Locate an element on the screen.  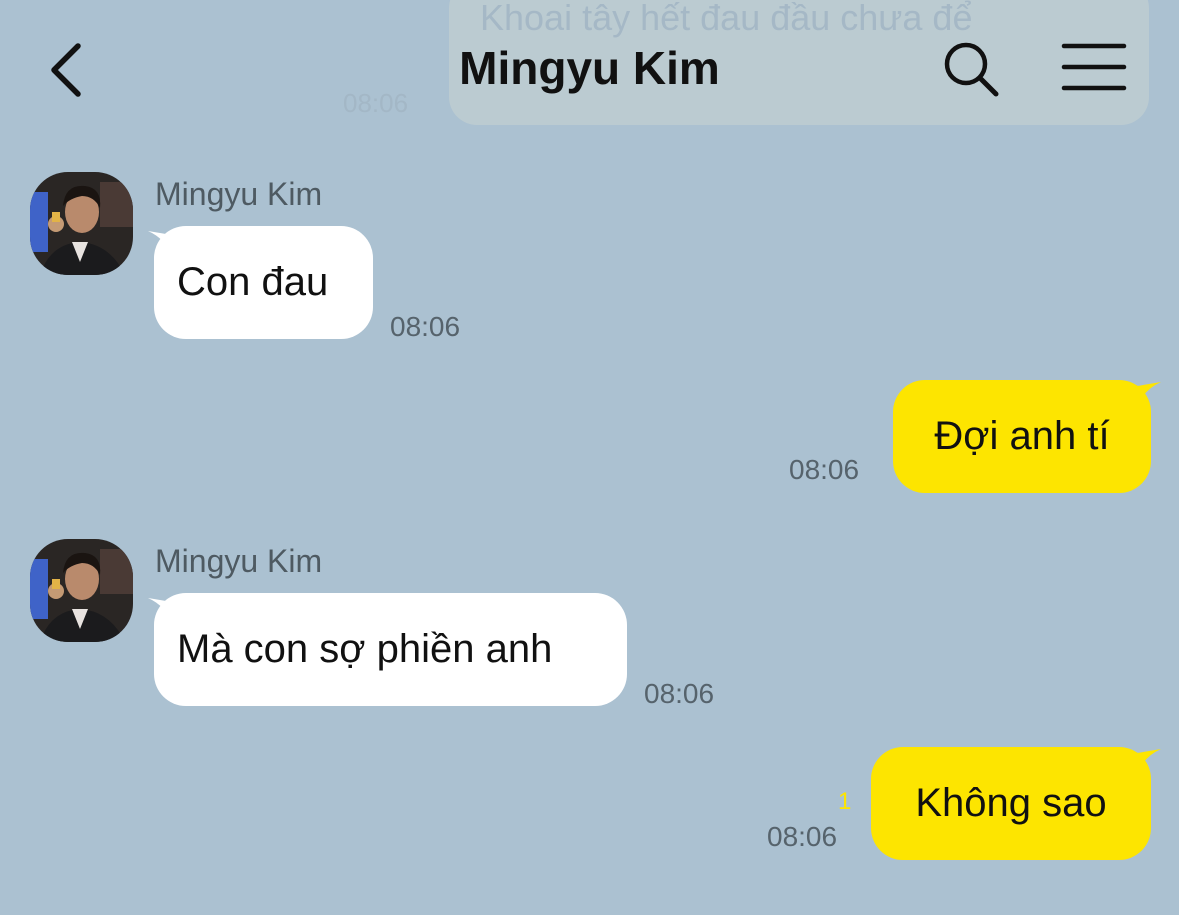
search-icon is located at coordinates (971, 69).